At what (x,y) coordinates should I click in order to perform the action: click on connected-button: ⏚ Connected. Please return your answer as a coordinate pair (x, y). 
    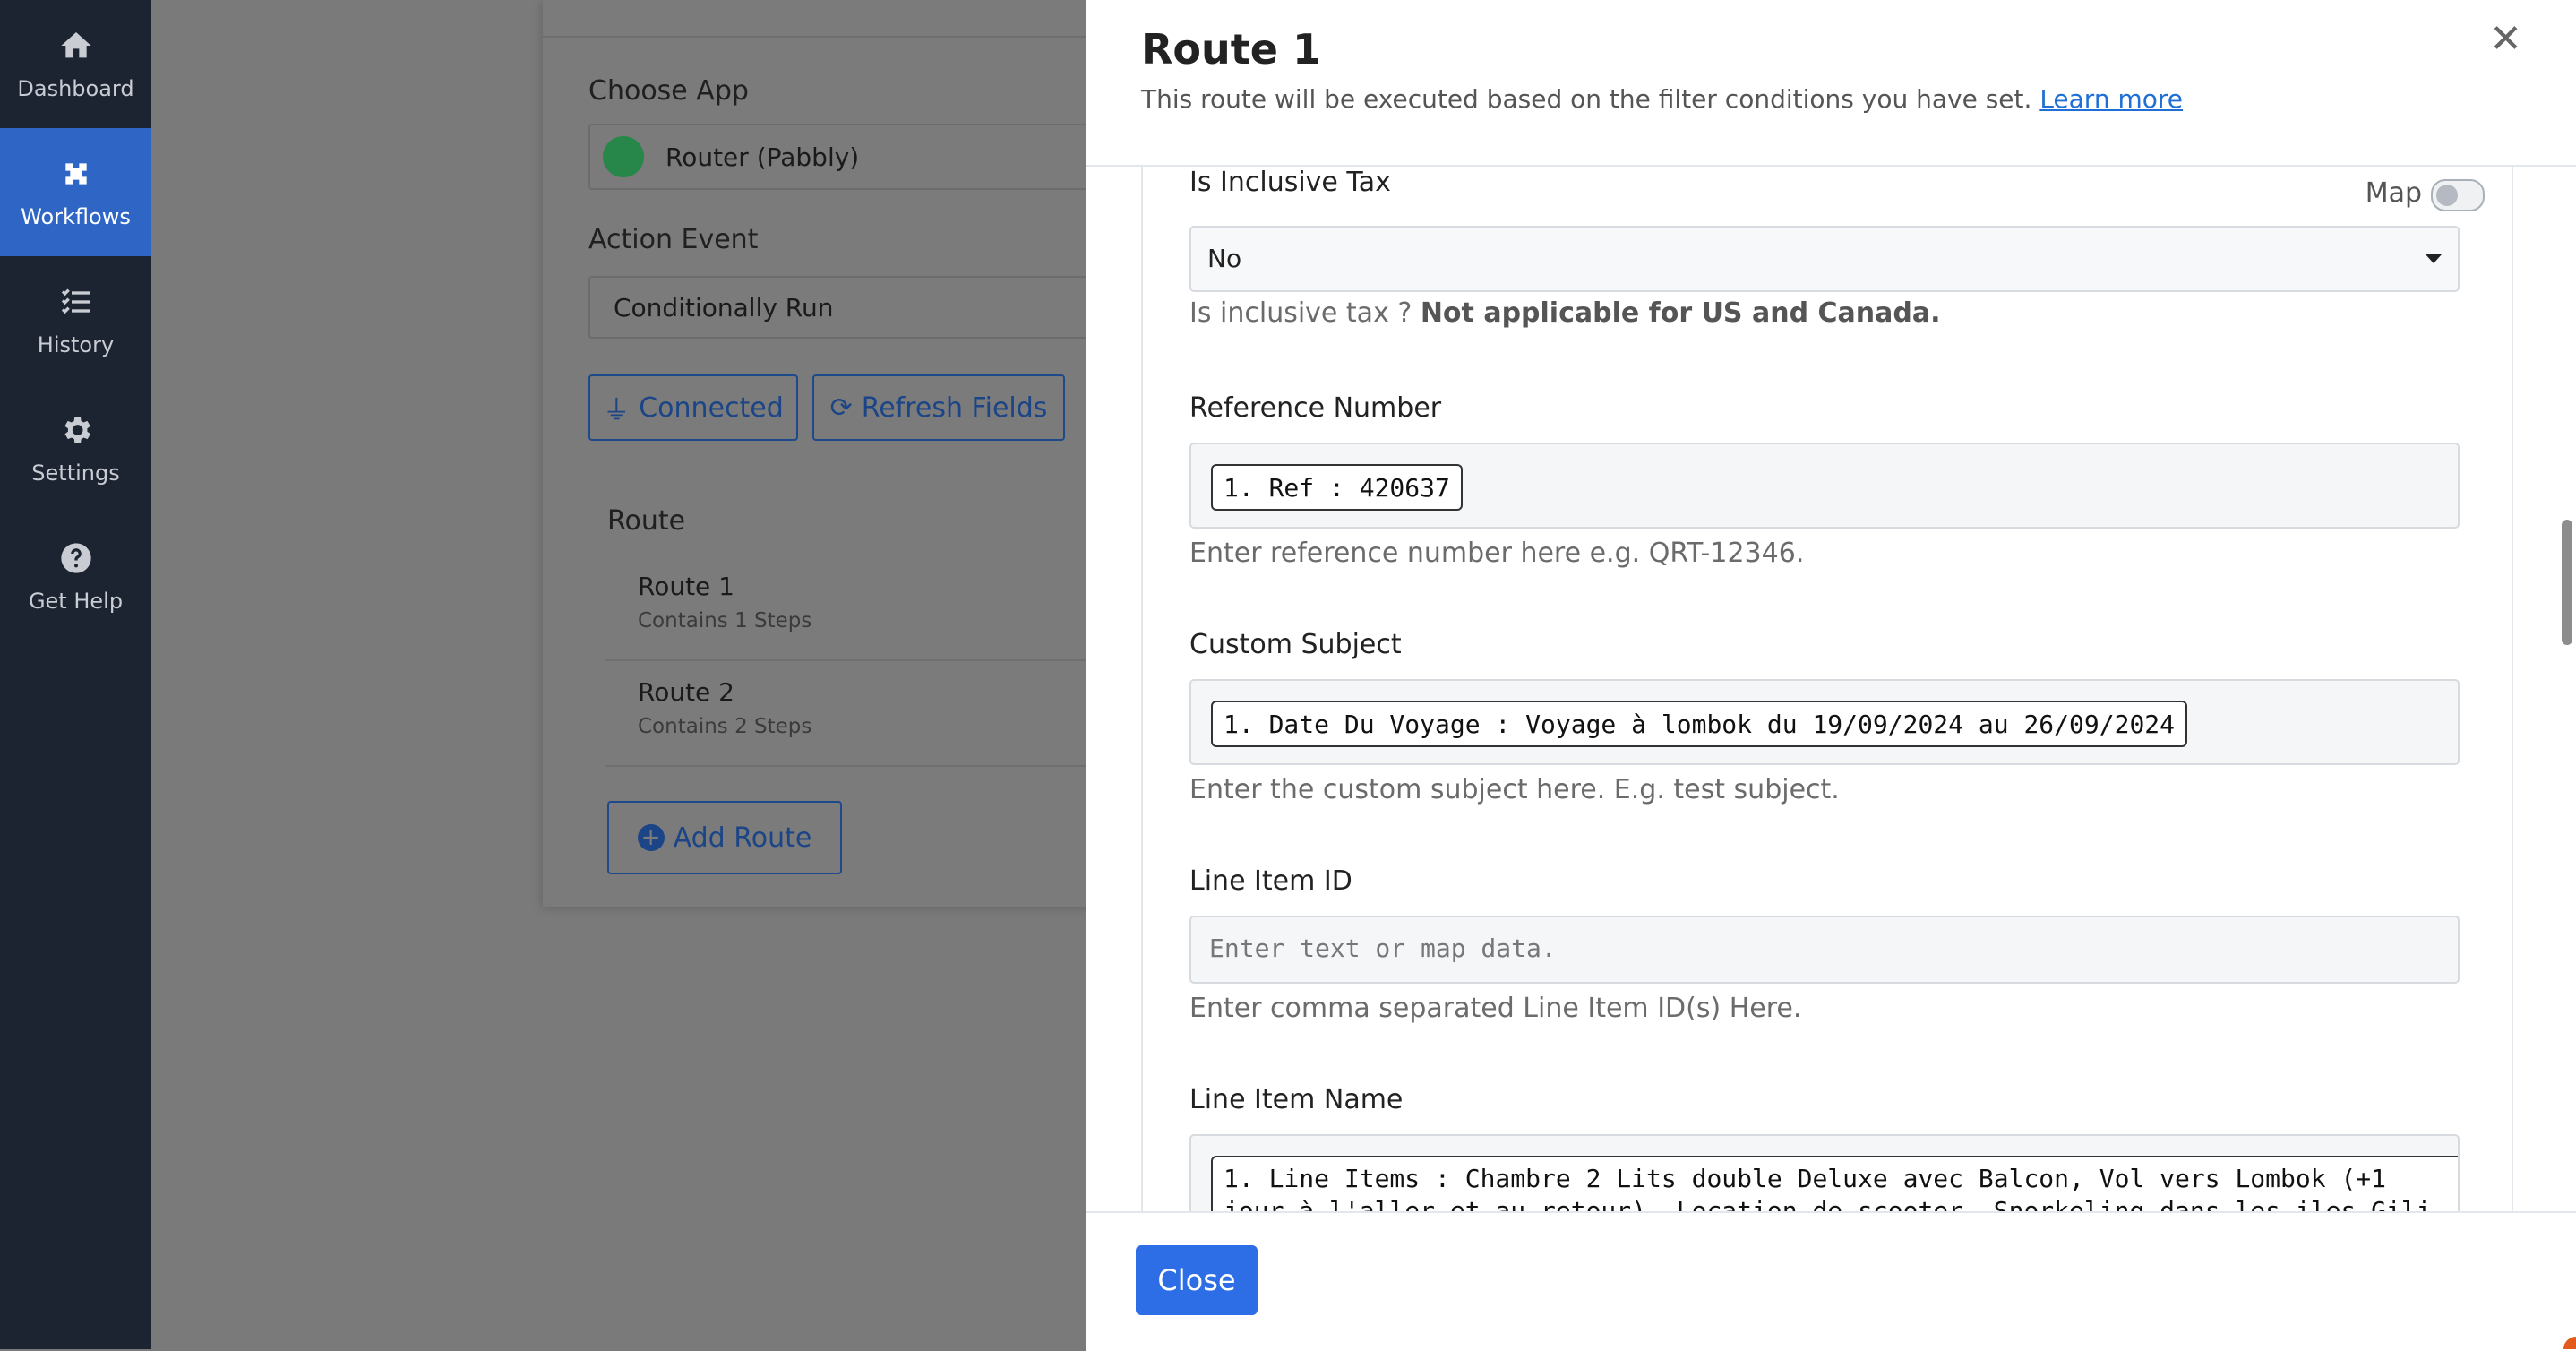
    Looking at the image, I should click on (693, 408).